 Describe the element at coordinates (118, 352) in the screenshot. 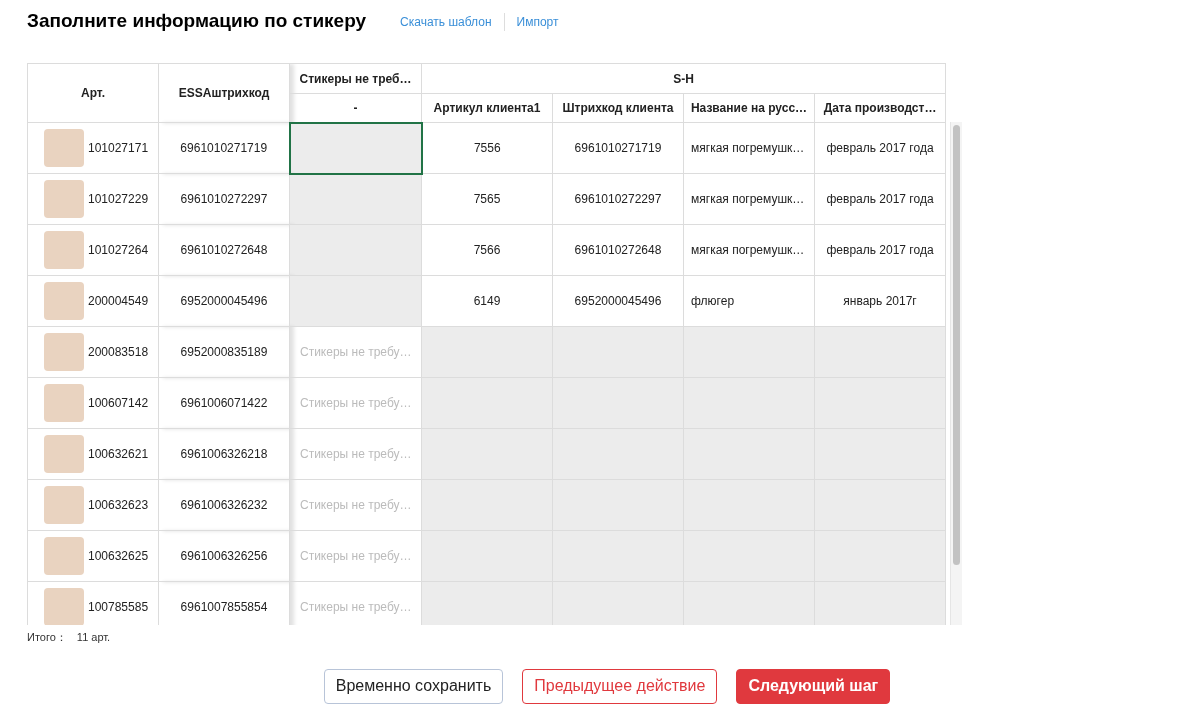

I see `article-number: 200083518` at that location.